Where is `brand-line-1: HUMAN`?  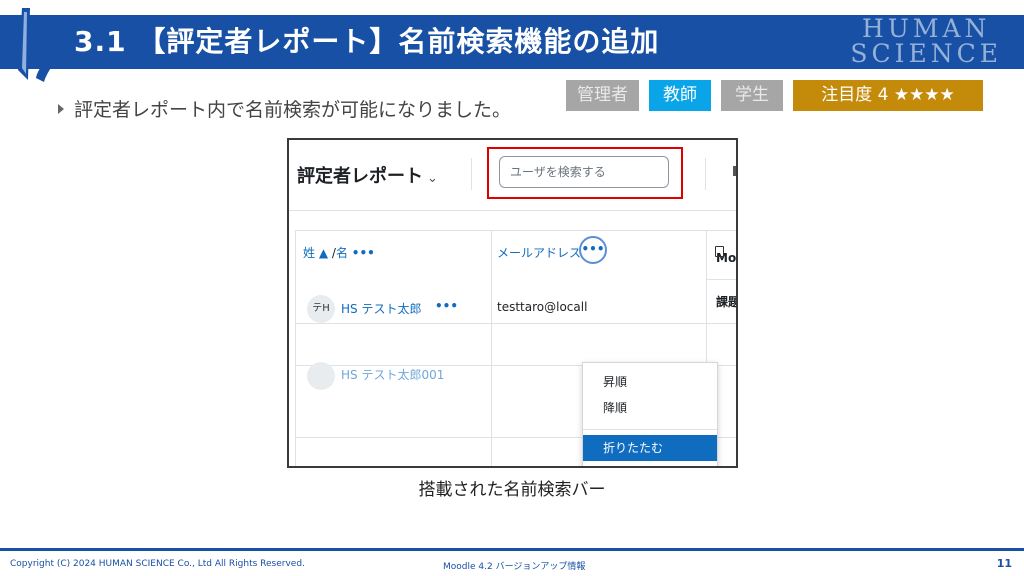 brand-line-1: HUMAN is located at coordinates (926, 28).